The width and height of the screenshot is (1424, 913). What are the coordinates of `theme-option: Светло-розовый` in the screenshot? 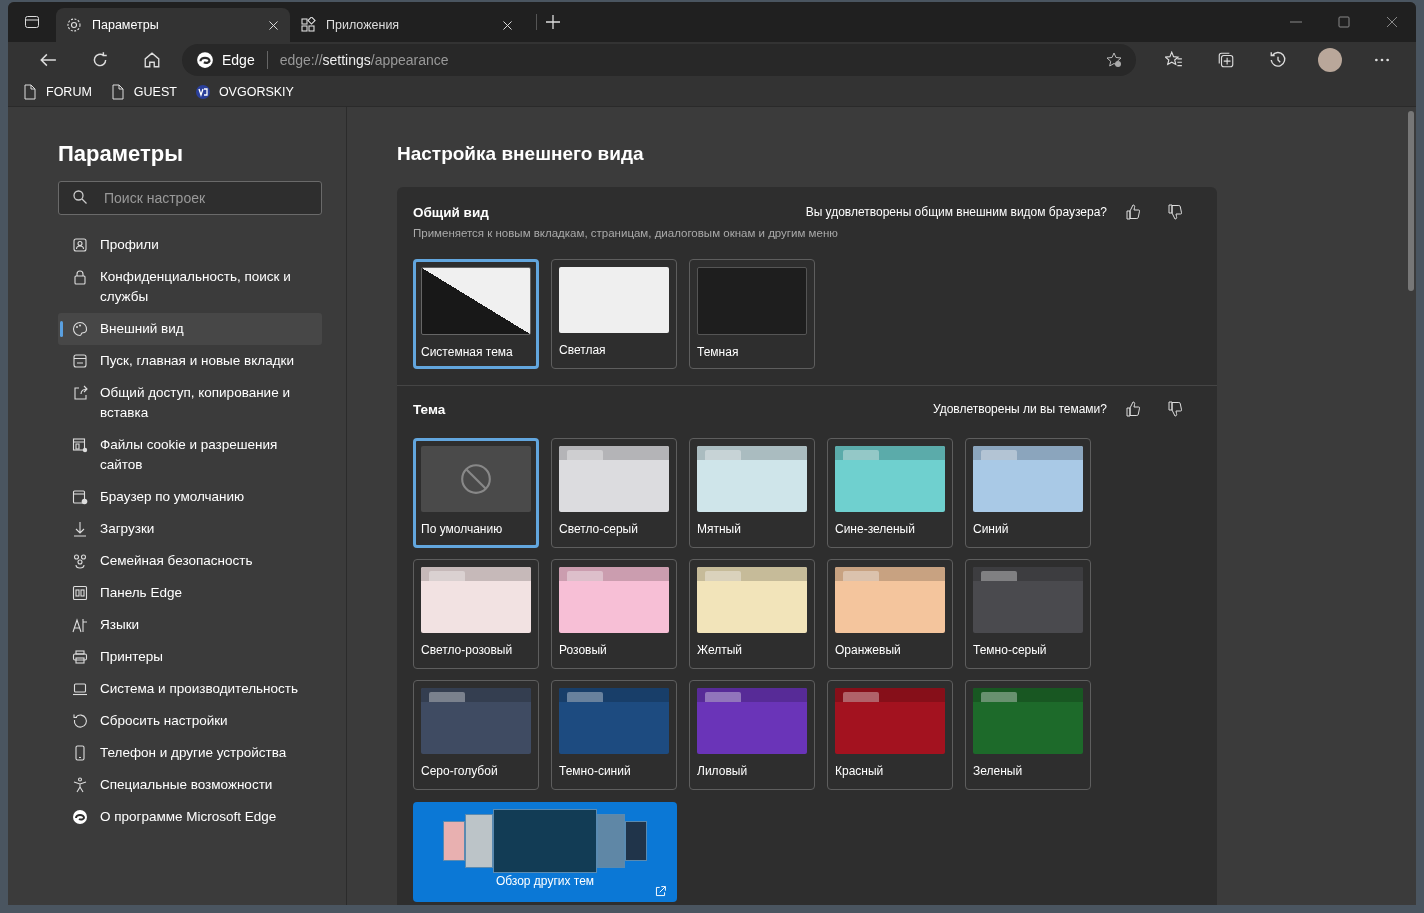 It's located at (476, 614).